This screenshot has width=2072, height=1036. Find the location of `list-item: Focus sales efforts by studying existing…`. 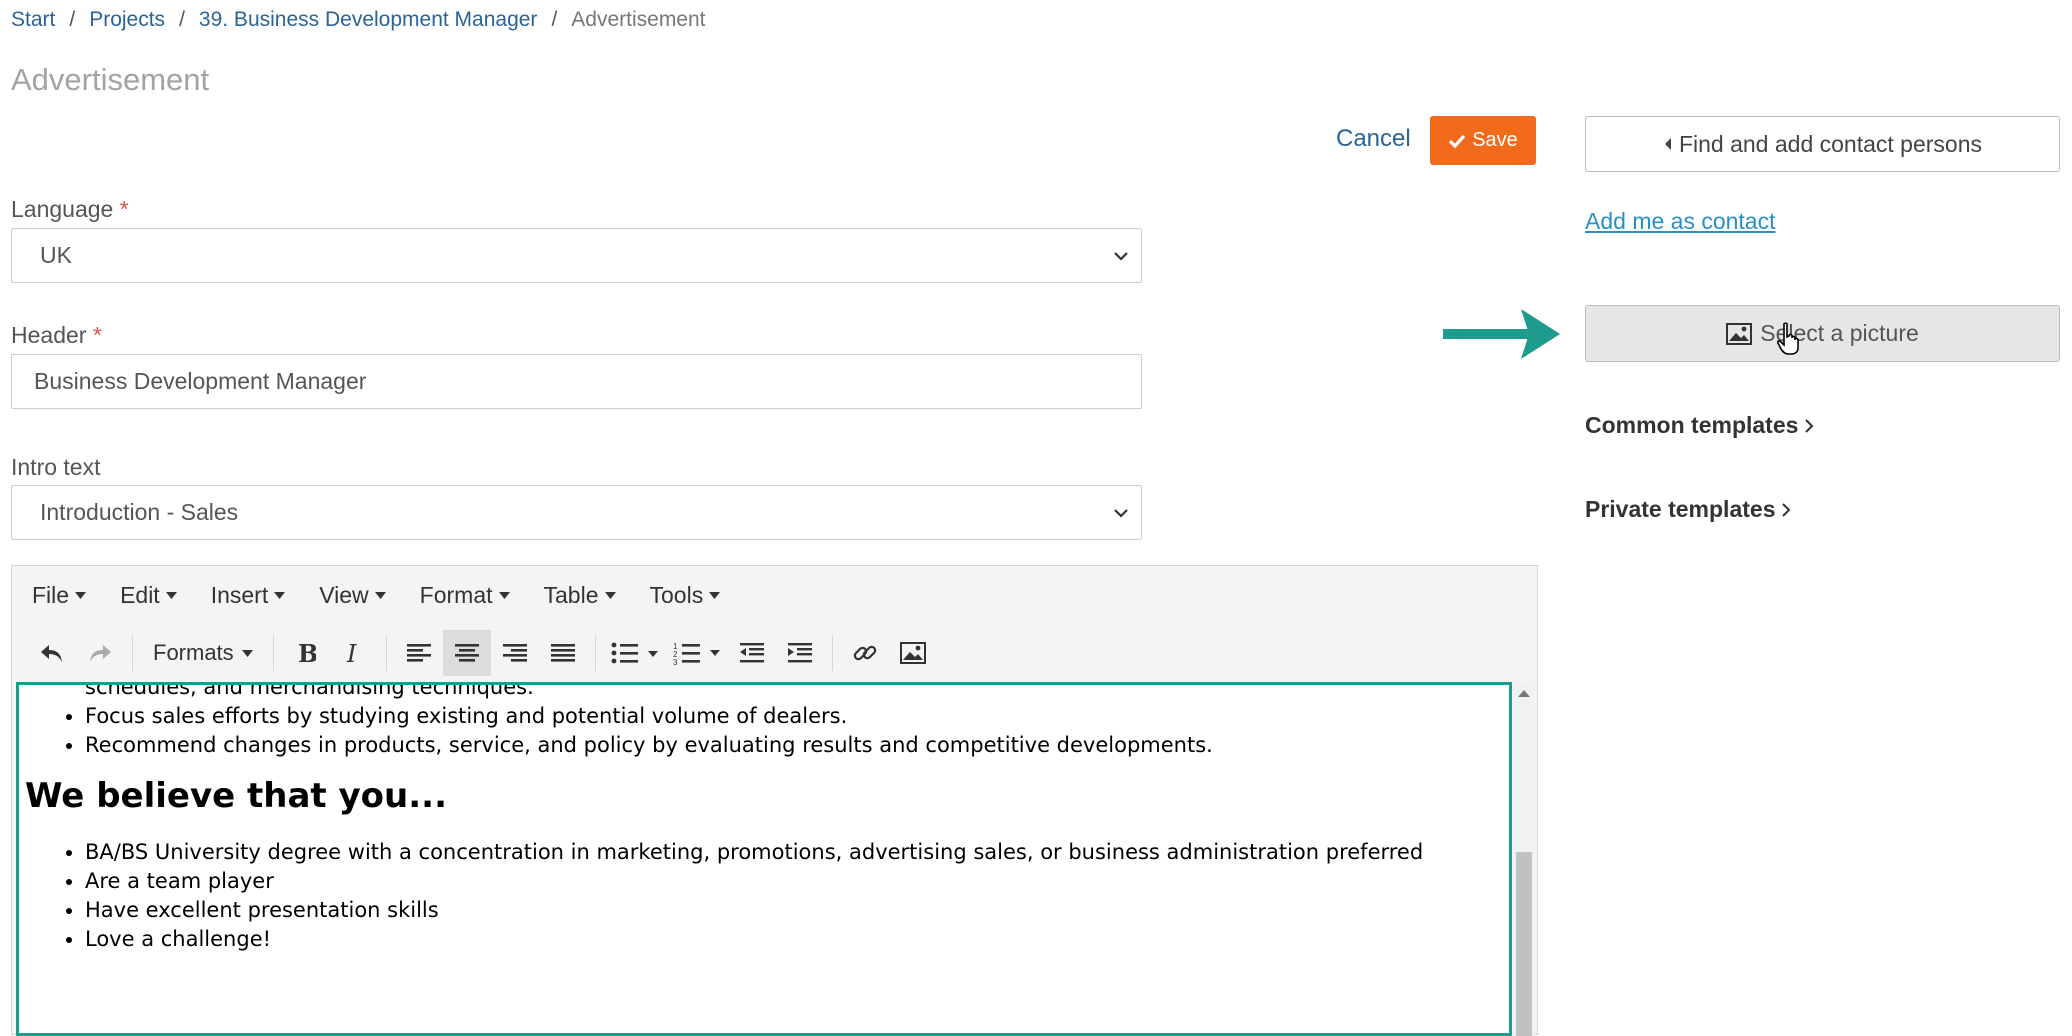

list-item: Focus sales efforts by studying existing… is located at coordinates (797, 716).